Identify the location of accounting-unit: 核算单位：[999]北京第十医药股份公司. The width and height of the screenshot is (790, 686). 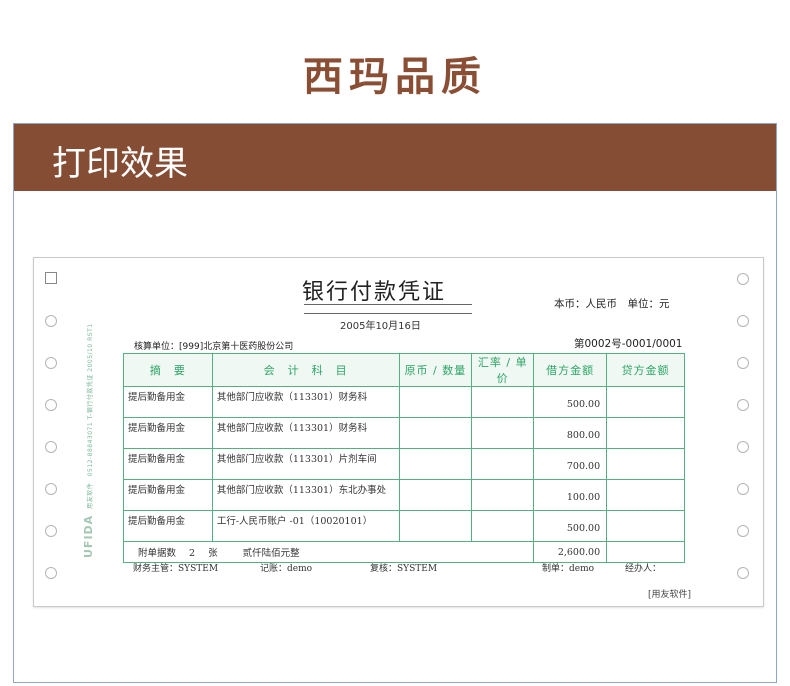
(214, 347).